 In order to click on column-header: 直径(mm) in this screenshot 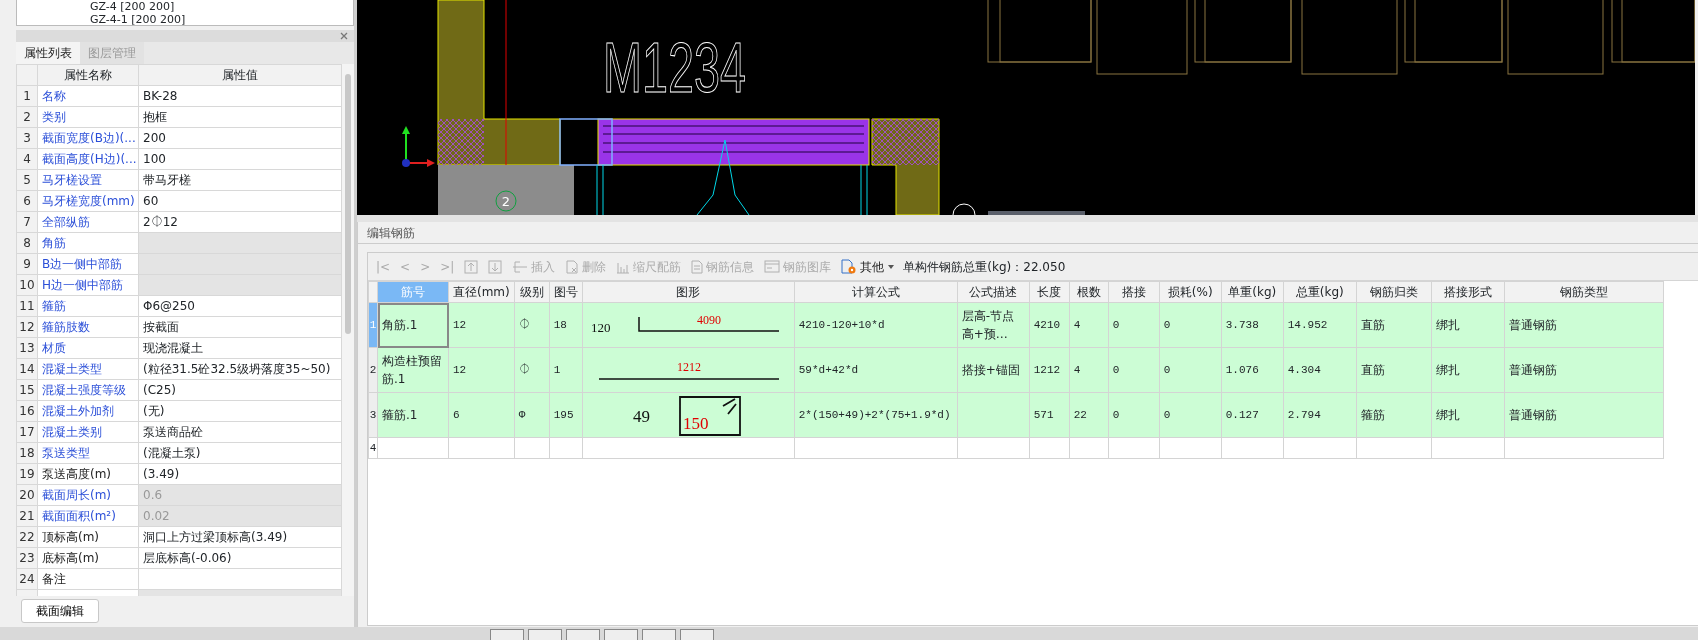, I will do `click(481, 292)`.